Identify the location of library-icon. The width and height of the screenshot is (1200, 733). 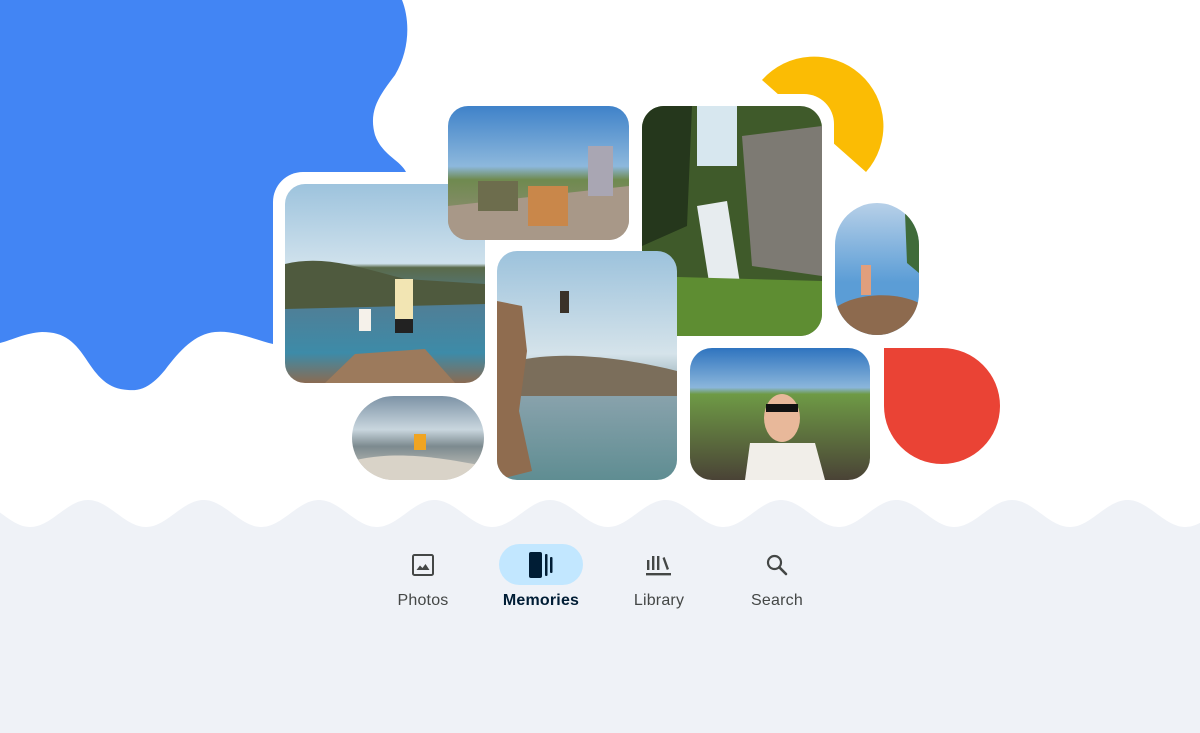
(659, 565).